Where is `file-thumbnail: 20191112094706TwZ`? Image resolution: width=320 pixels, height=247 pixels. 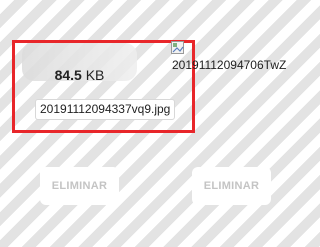
file-thumbnail: 20191112094706TwZ is located at coordinates (245, 56).